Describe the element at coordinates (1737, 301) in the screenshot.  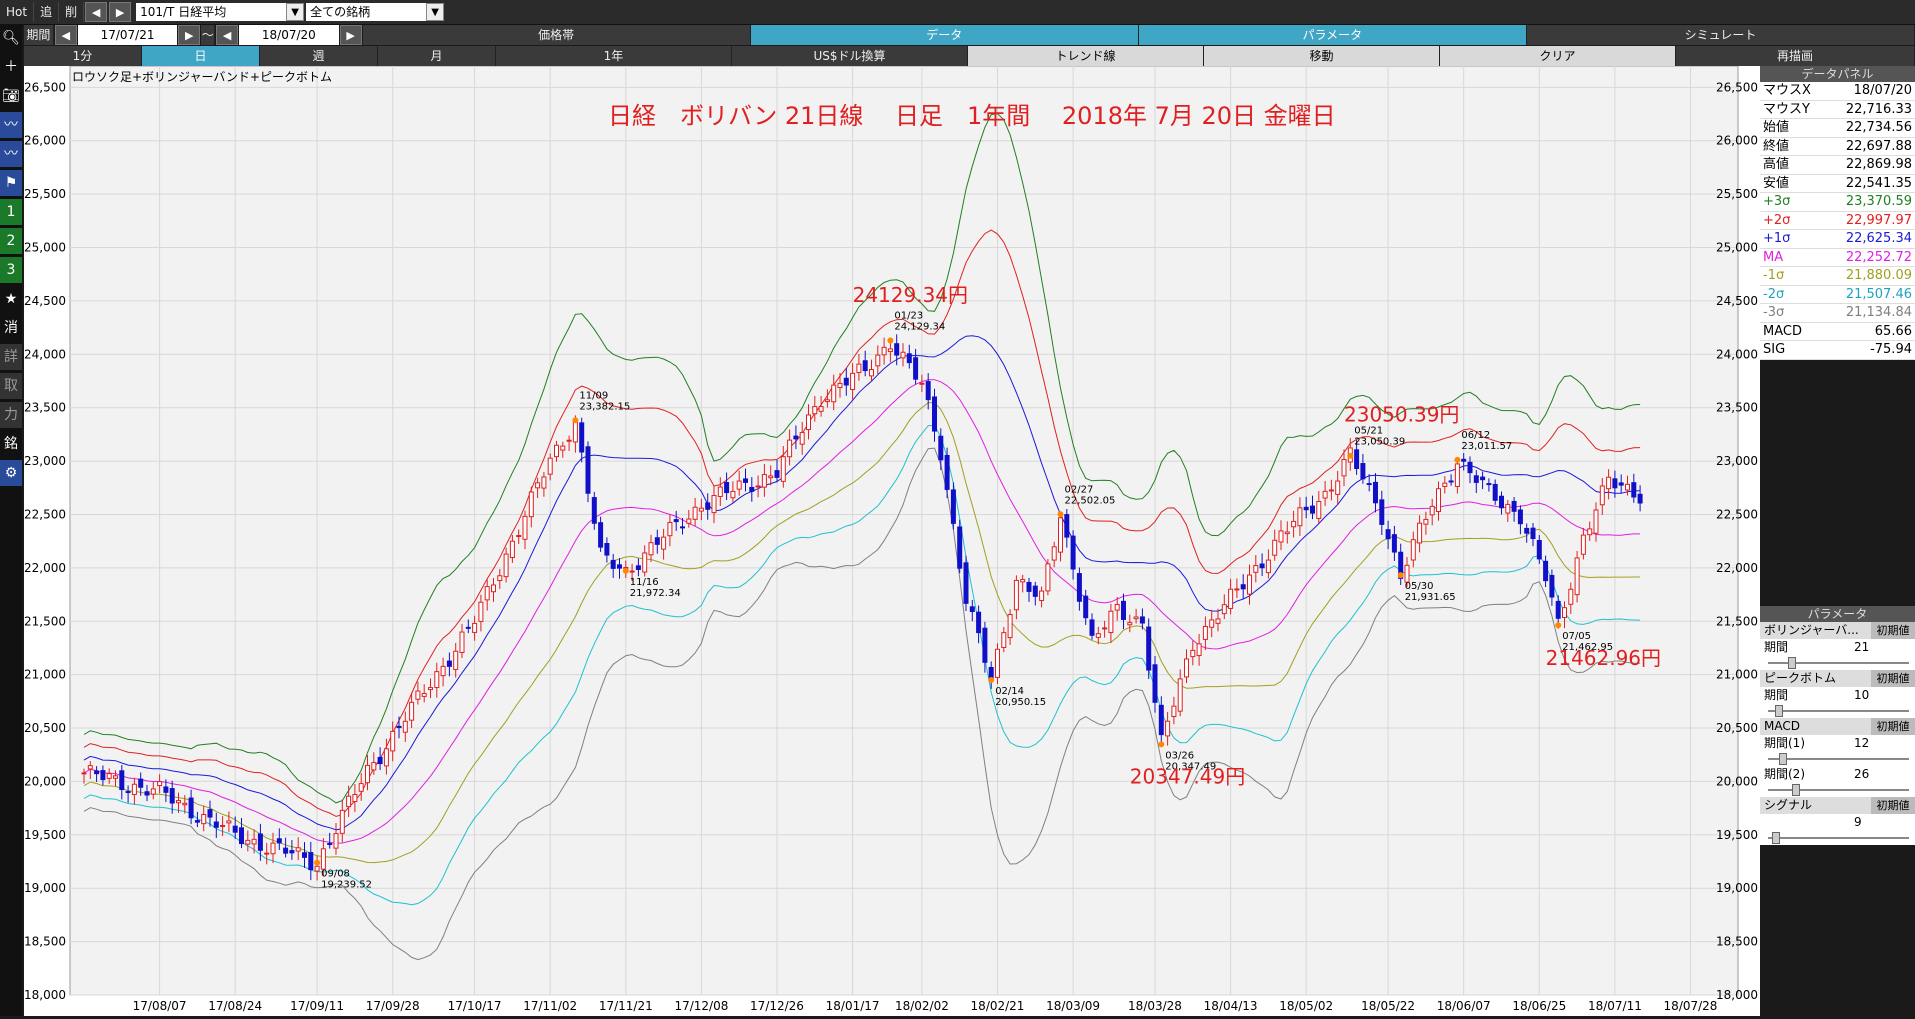
I see `y-tick-label-right: 24,500` at that location.